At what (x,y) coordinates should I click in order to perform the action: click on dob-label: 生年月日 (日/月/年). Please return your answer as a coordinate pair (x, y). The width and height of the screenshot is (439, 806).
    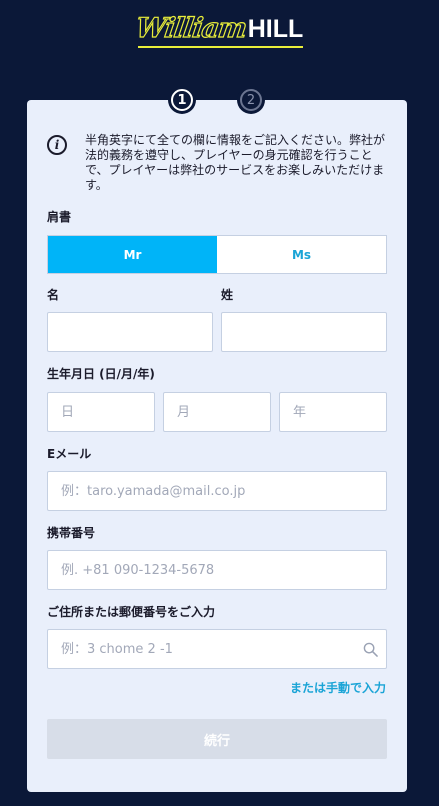
    Looking at the image, I should click on (101, 374).